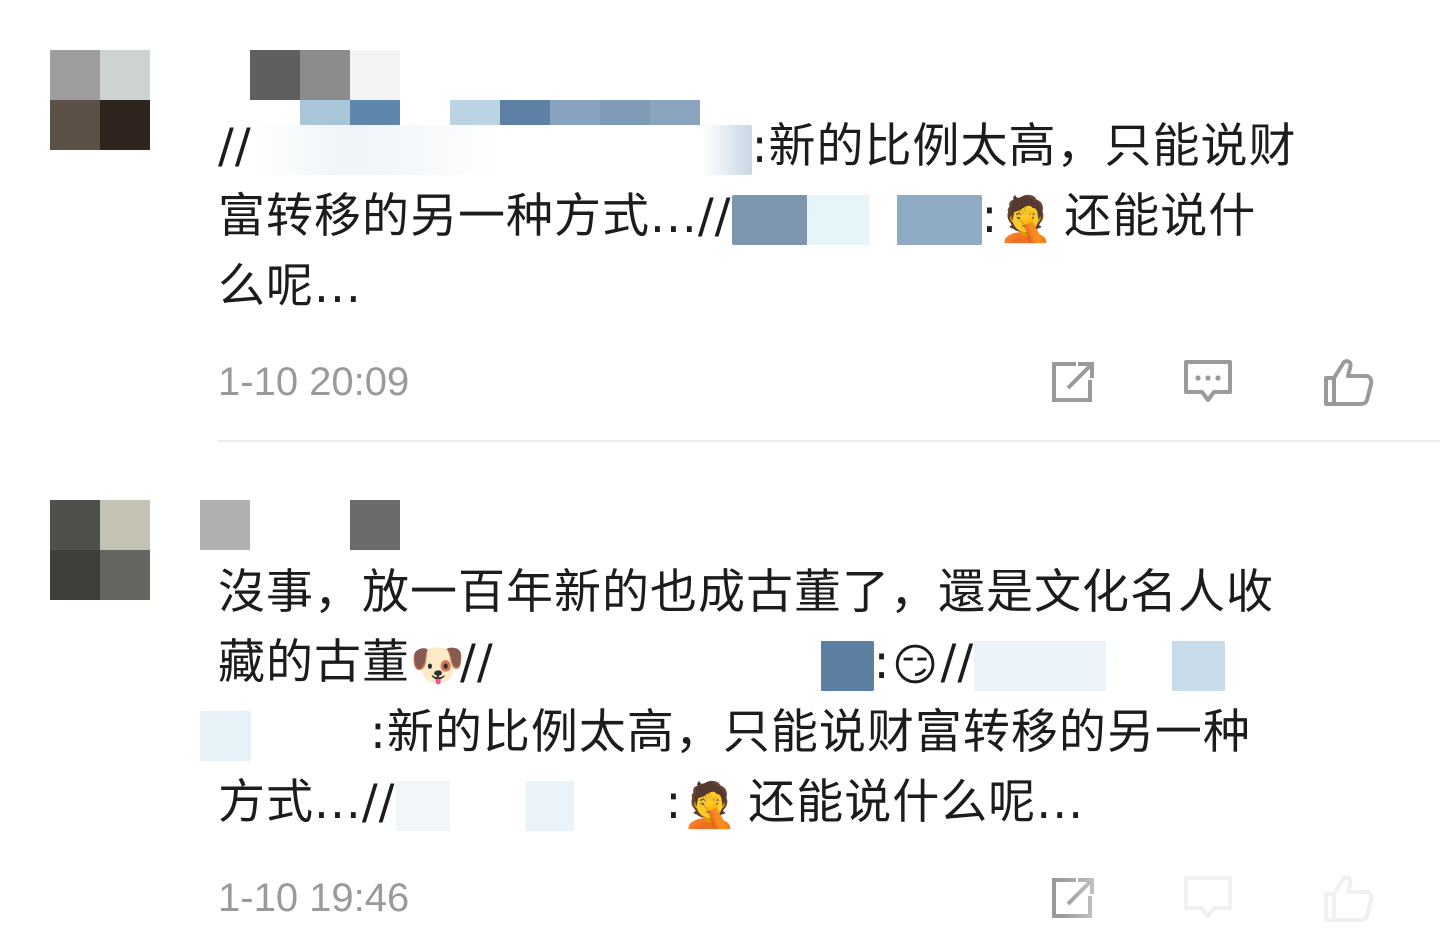 This screenshot has height=951, width=1440. I want to click on text-segment: 方式...//, so click(307, 802).